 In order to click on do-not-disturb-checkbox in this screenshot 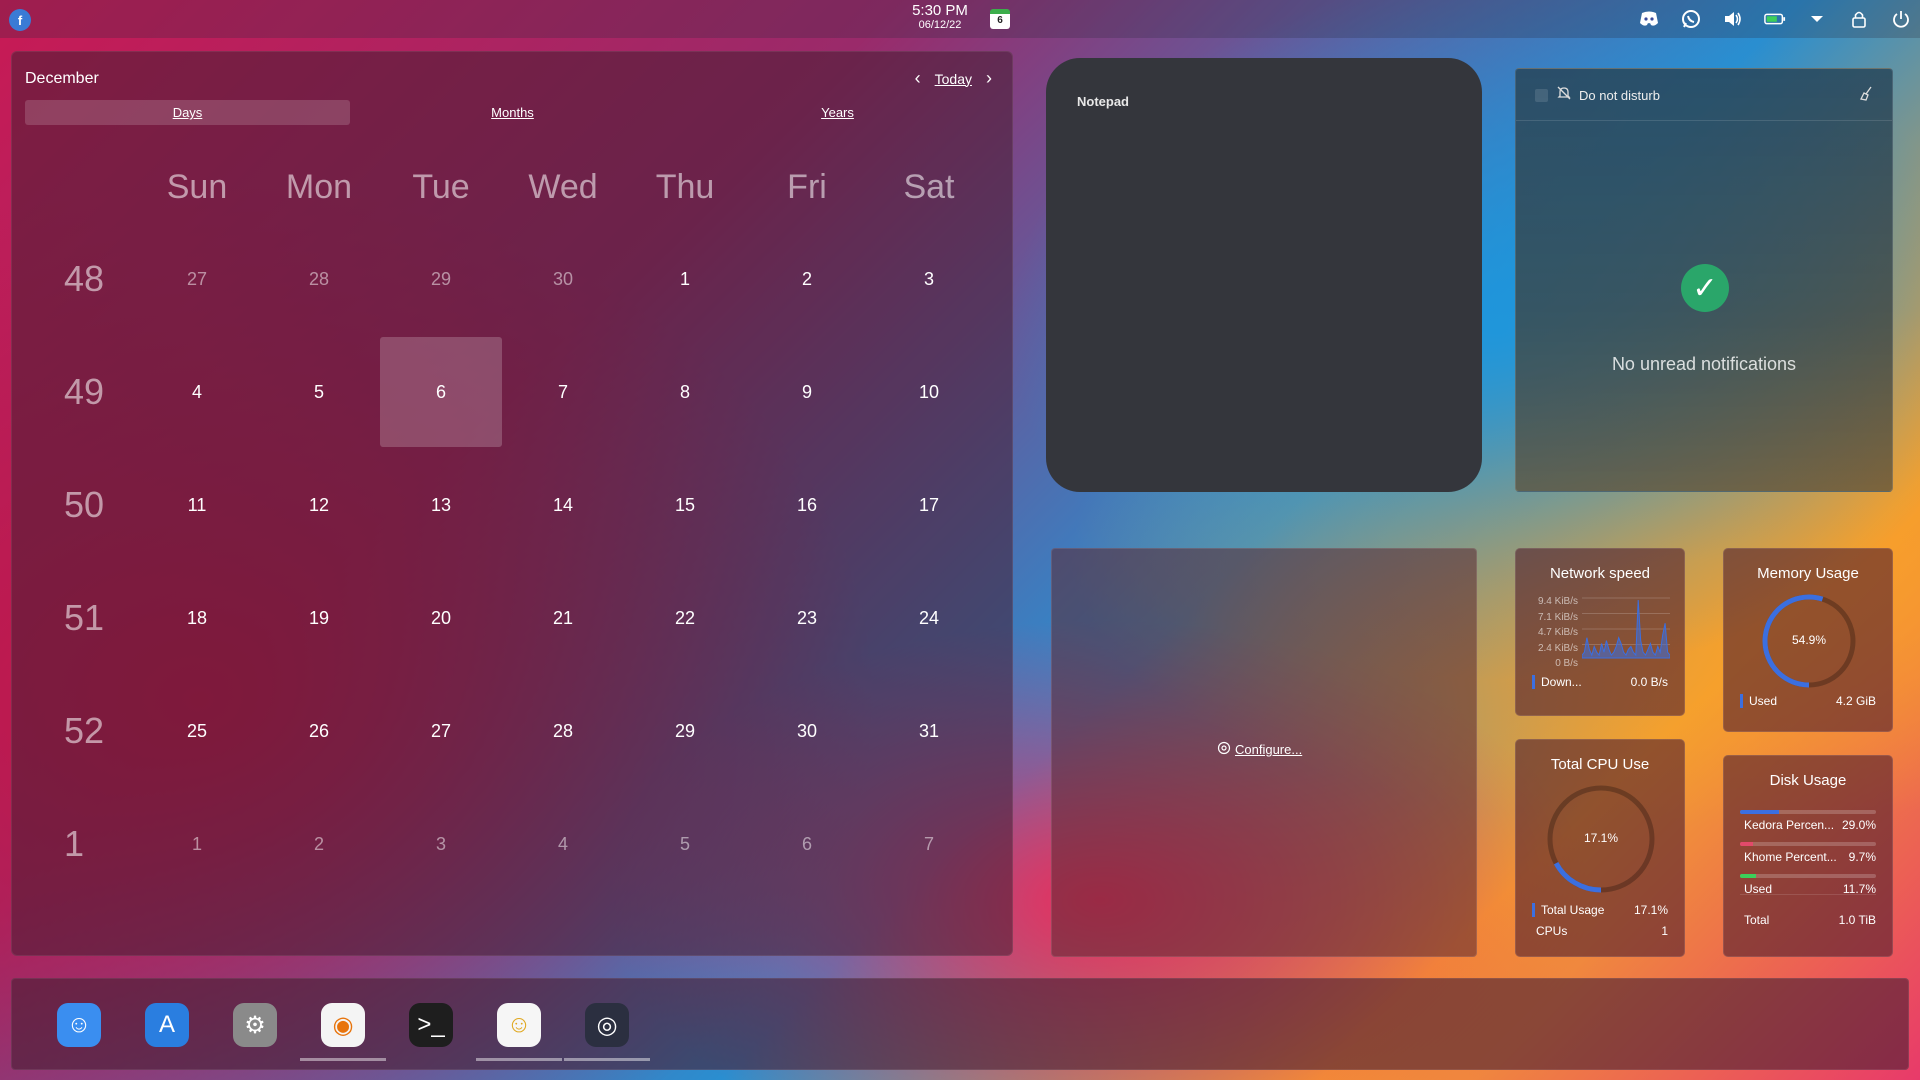, I will do `click(1541, 95)`.